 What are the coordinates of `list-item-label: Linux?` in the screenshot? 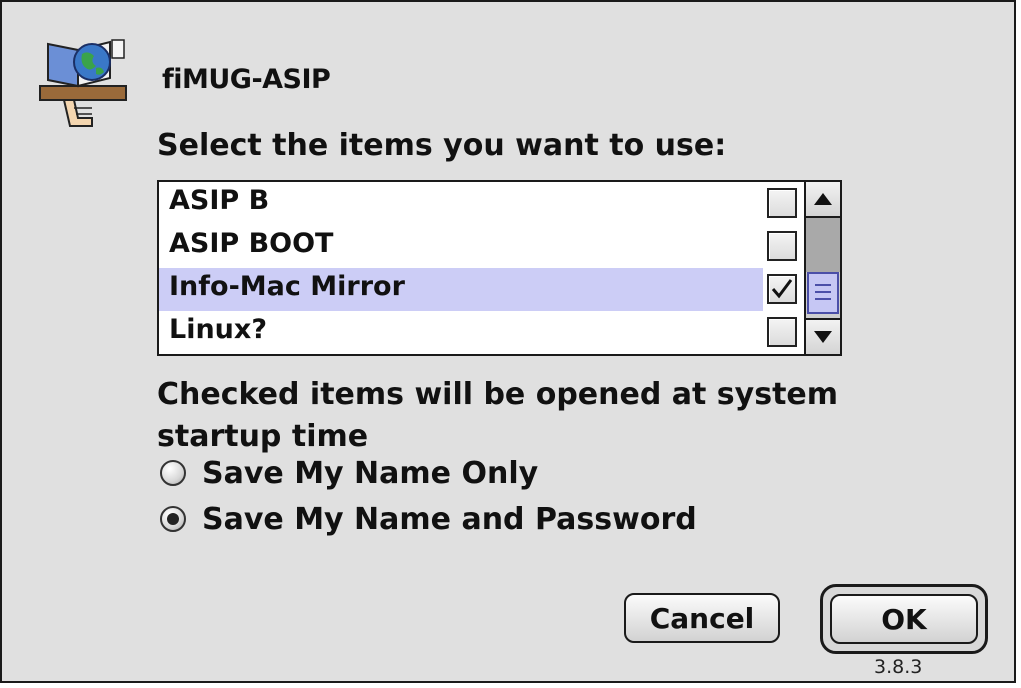 It's located at (218, 329).